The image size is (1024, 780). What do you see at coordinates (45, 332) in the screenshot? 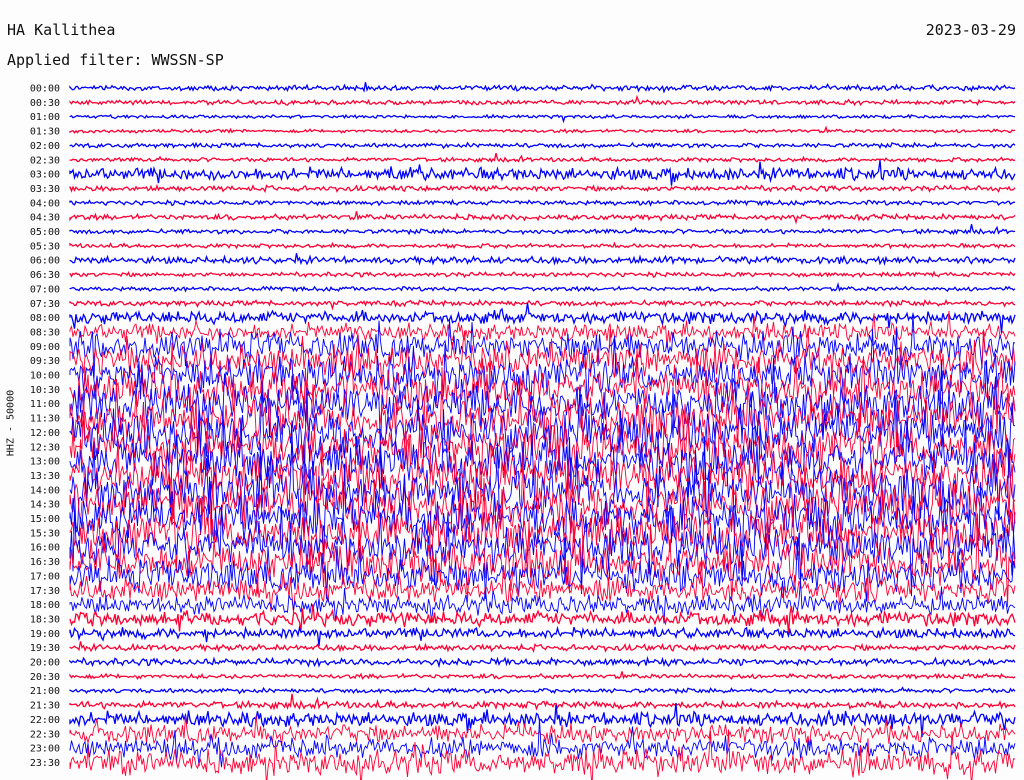
I see `y-tick-label: 08:30` at bounding box center [45, 332].